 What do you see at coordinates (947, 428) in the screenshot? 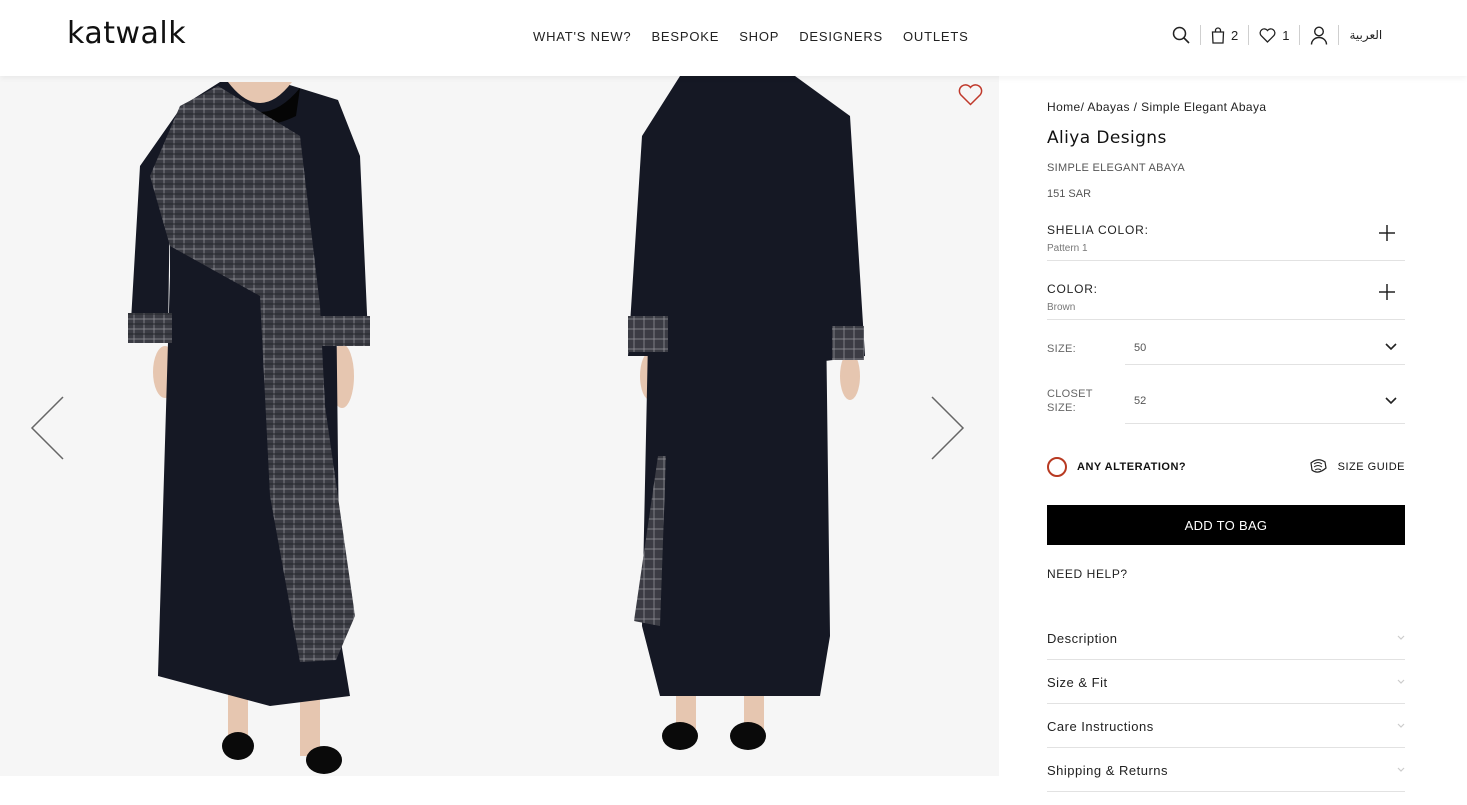
I see `chevron-right-icon` at bounding box center [947, 428].